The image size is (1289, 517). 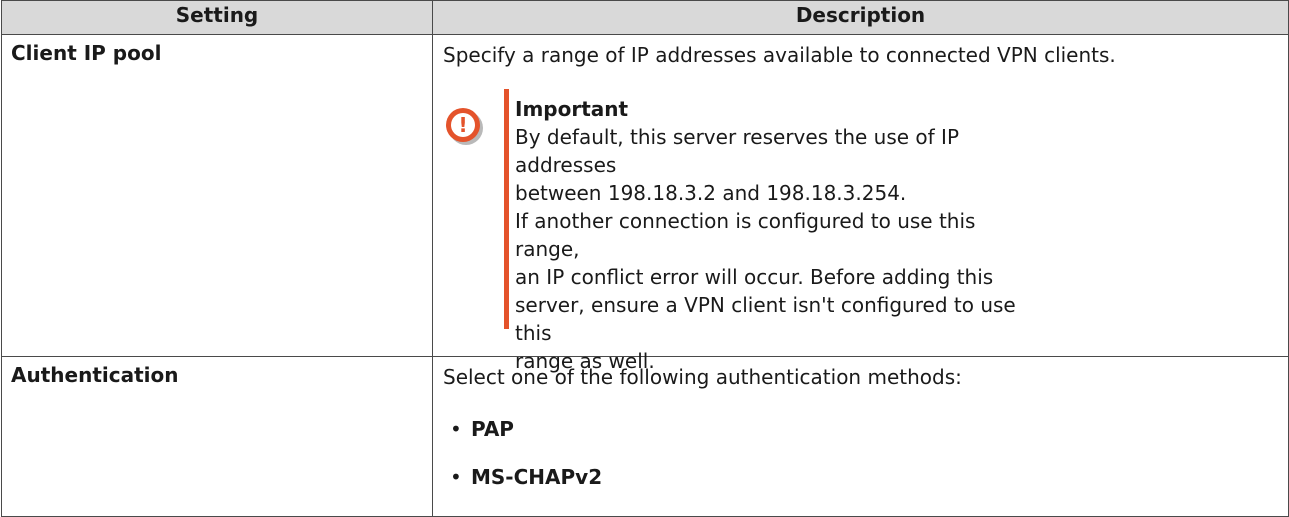 What do you see at coordinates (865, 429) in the screenshot?
I see `list-item: • PAP` at bounding box center [865, 429].